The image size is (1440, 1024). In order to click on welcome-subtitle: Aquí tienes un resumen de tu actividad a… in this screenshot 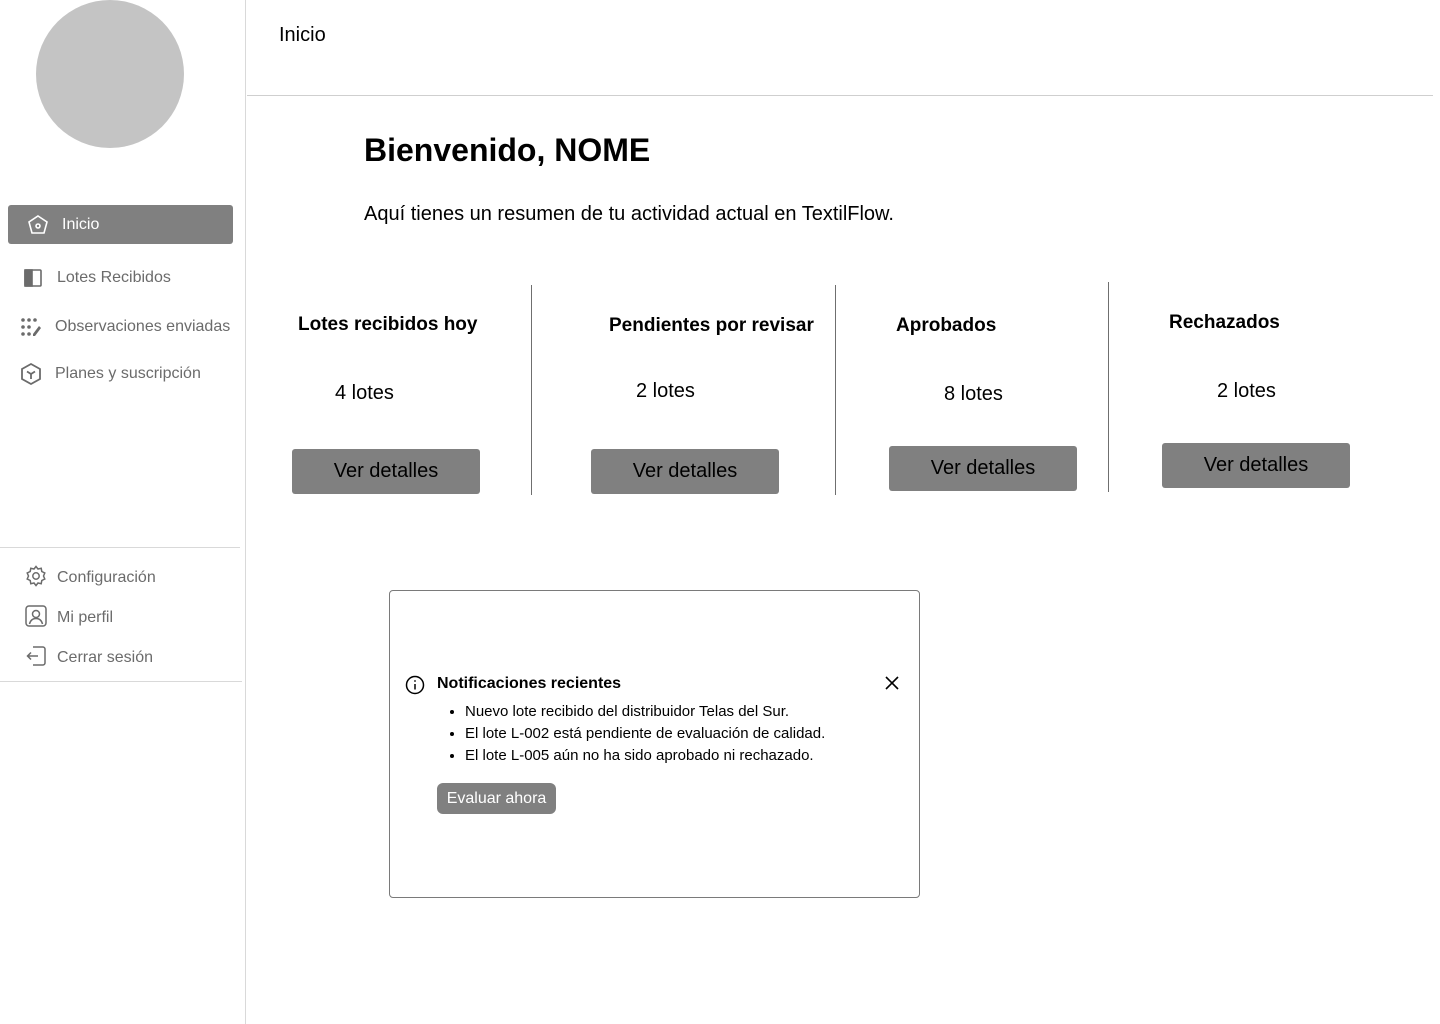, I will do `click(629, 214)`.